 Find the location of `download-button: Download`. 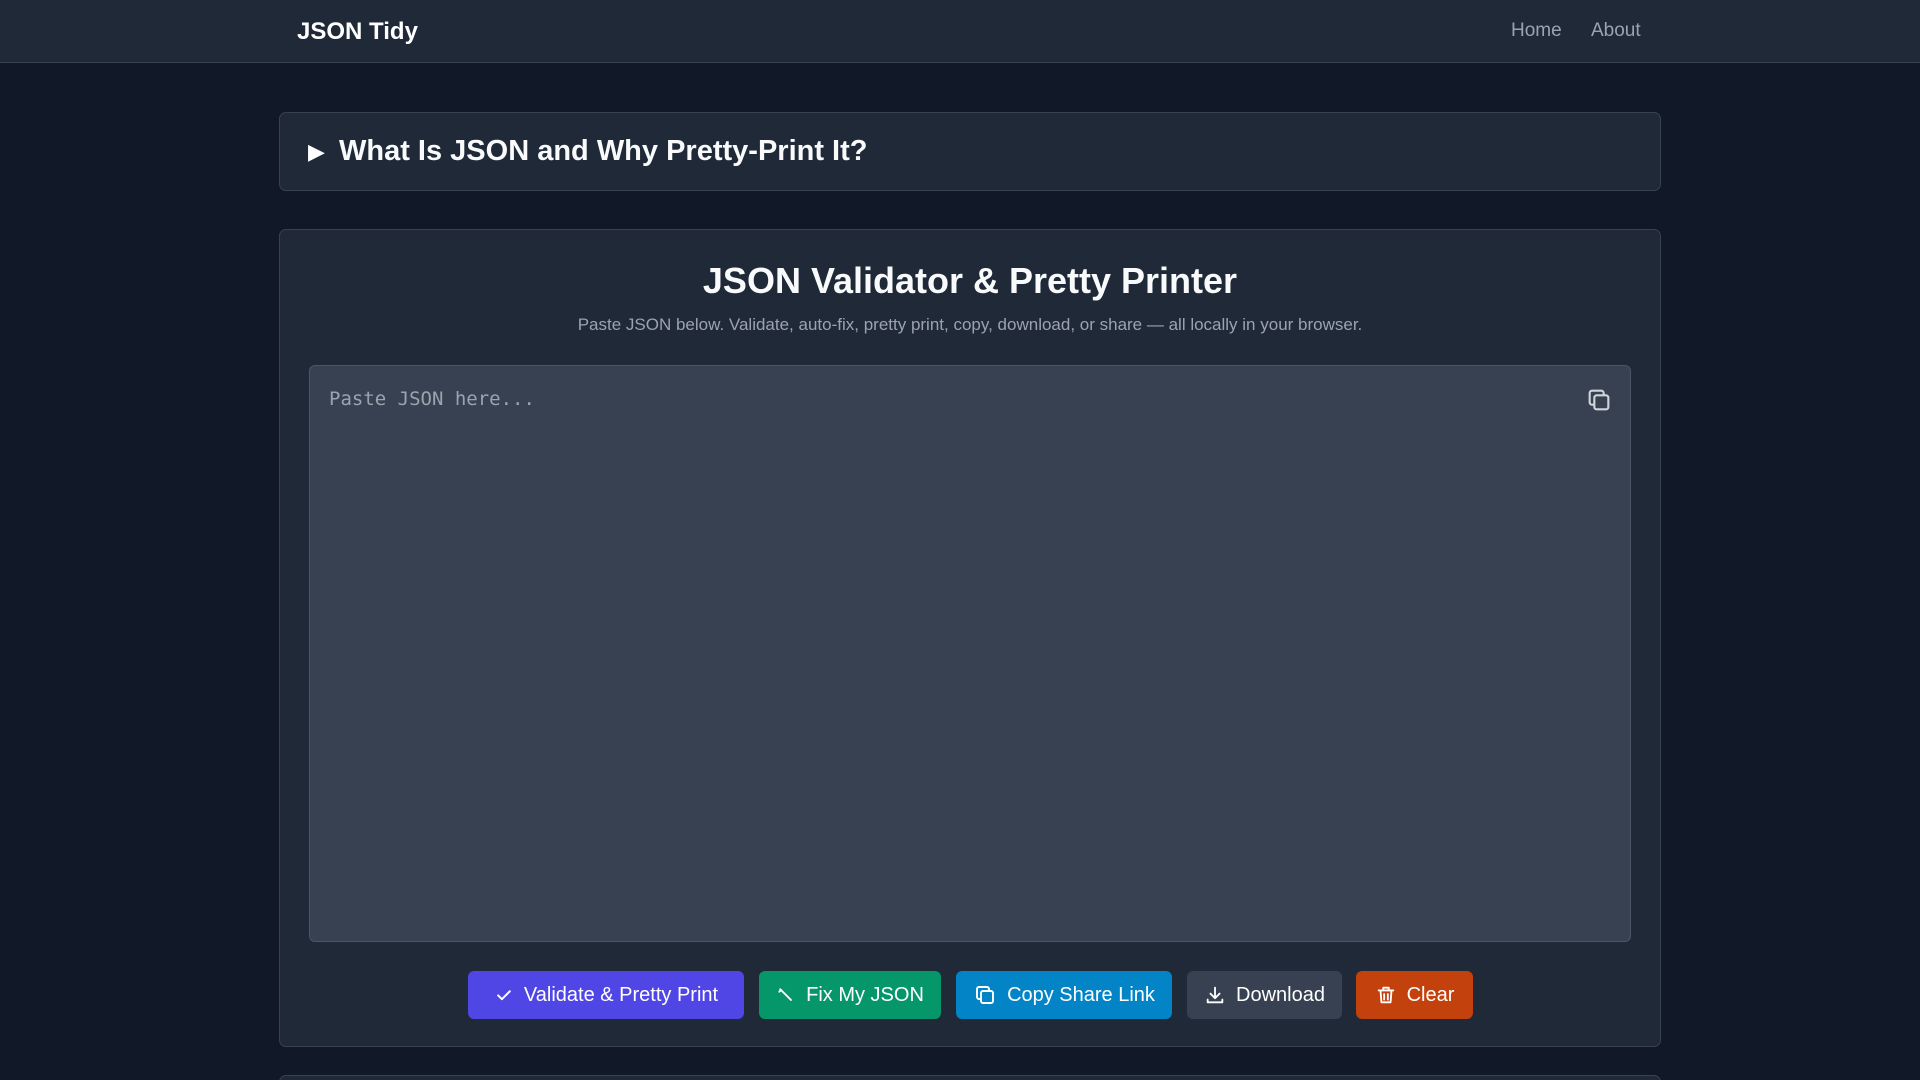

download-button: Download is located at coordinates (1264, 995).